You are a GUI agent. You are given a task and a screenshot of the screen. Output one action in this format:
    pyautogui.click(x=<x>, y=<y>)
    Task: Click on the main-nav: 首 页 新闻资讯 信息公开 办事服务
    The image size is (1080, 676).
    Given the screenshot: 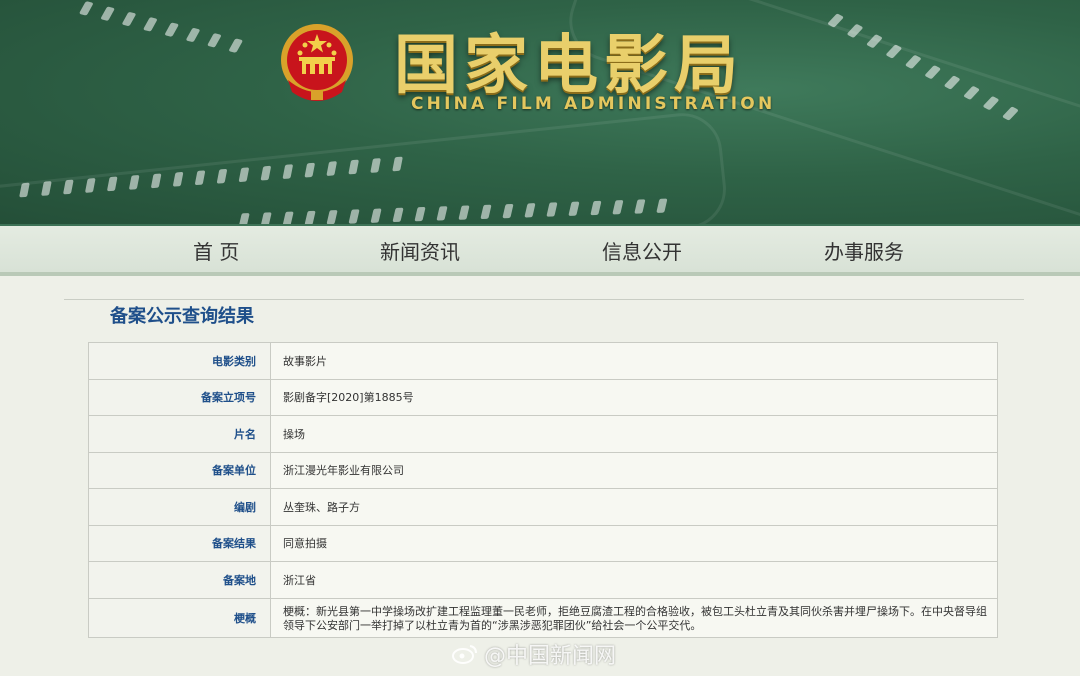 What is the action you would take?
    pyautogui.click(x=540, y=250)
    